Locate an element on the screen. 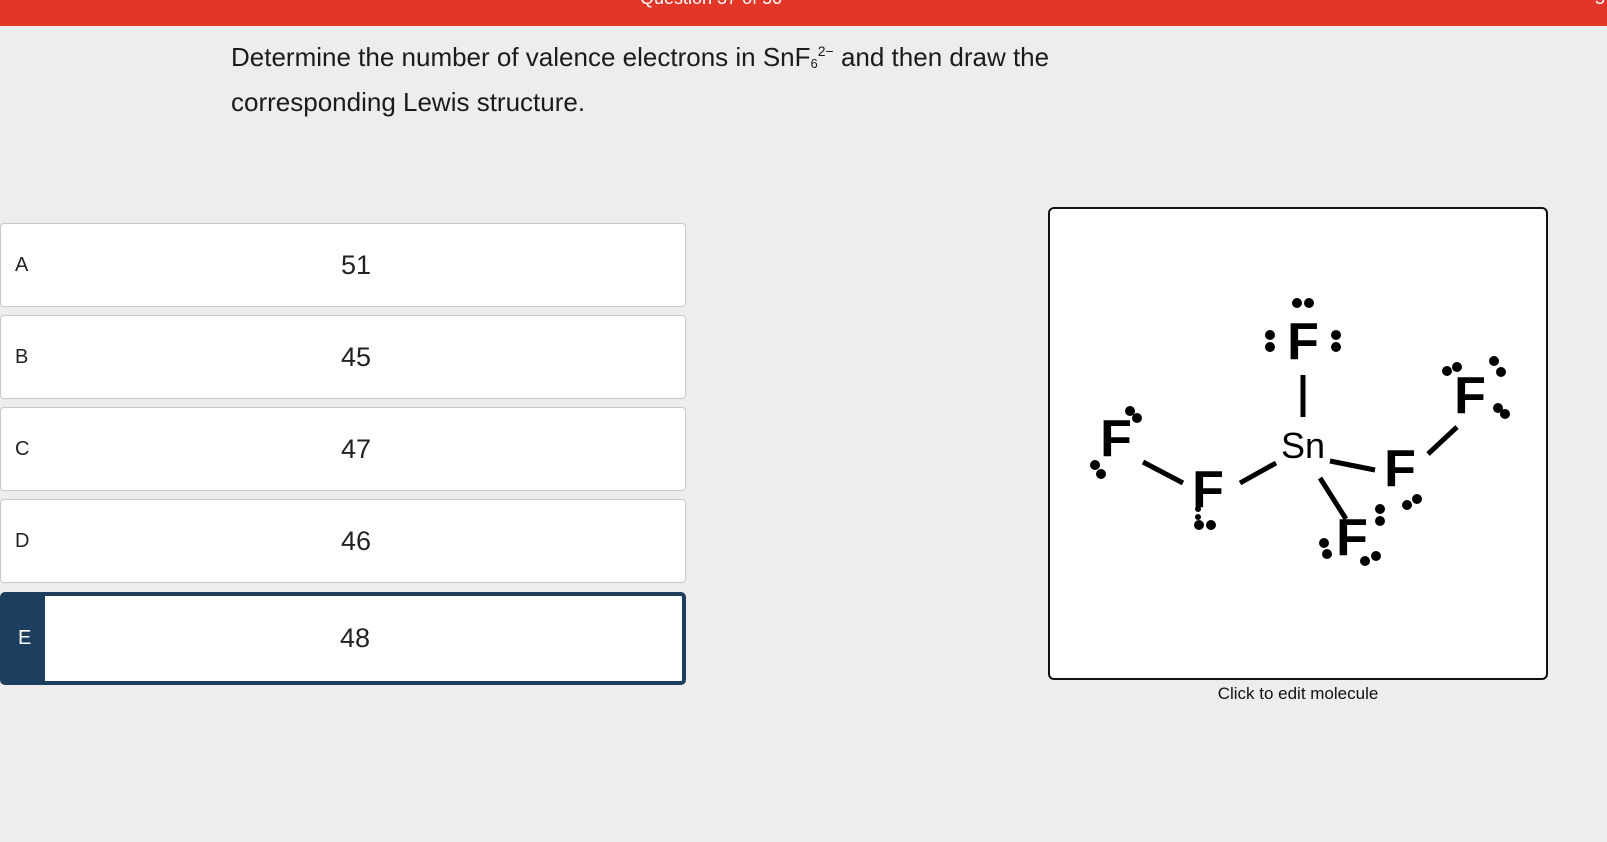  atom-f-far-right: F is located at coordinates (1470, 396).